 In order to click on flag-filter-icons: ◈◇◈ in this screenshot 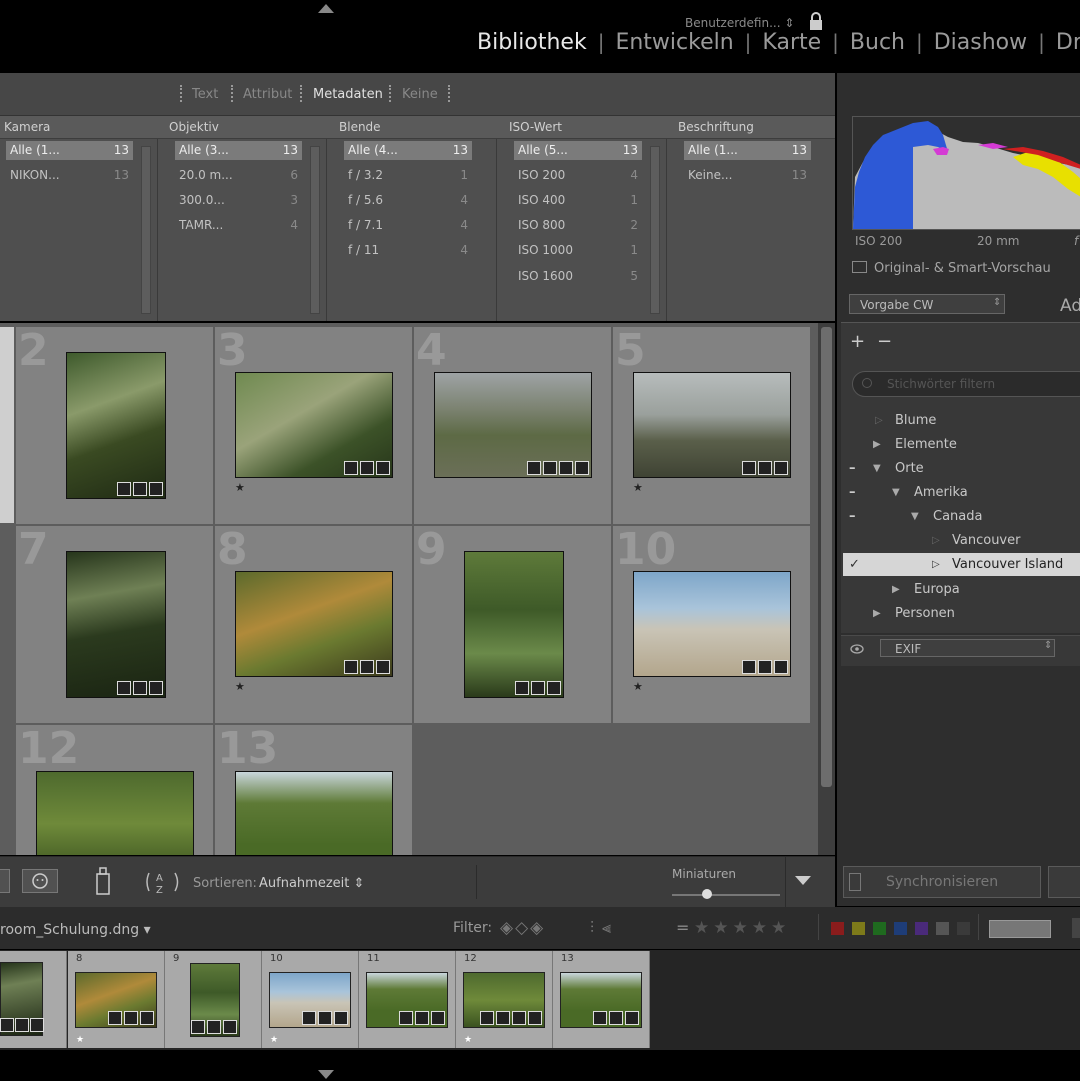, I will do `click(522, 928)`.